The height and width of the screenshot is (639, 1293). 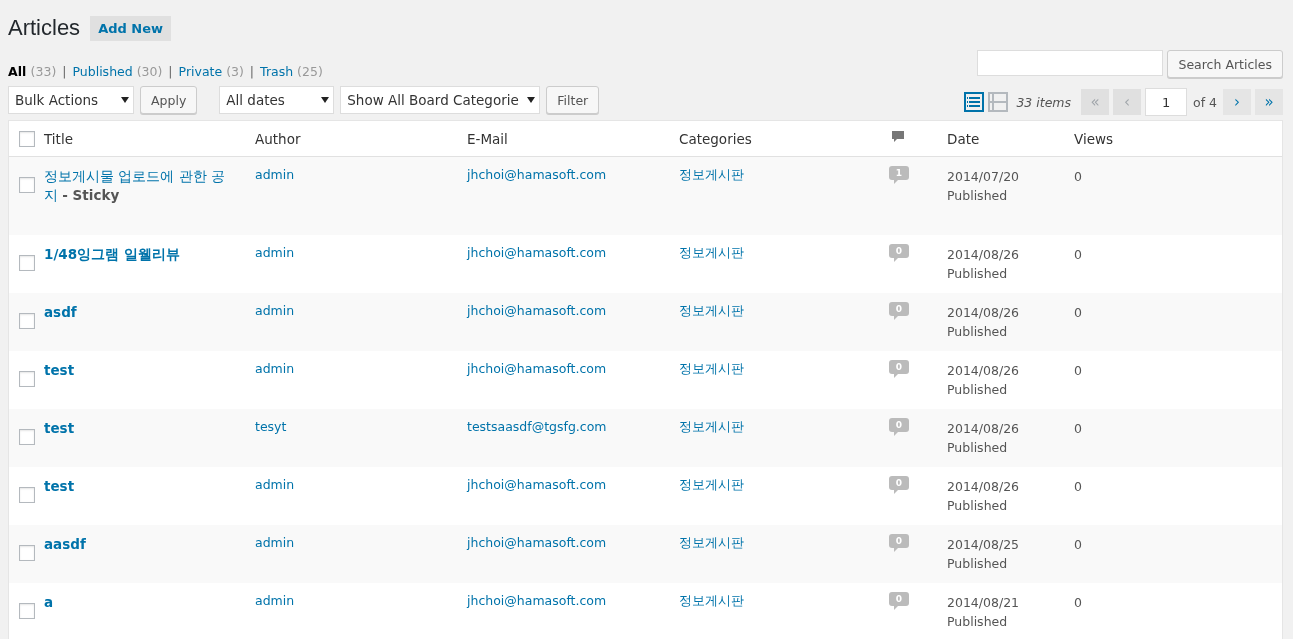 What do you see at coordinates (71, 100) in the screenshot?
I see `bulk-actions-dropdown: Bulk Actions` at bounding box center [71, 100].